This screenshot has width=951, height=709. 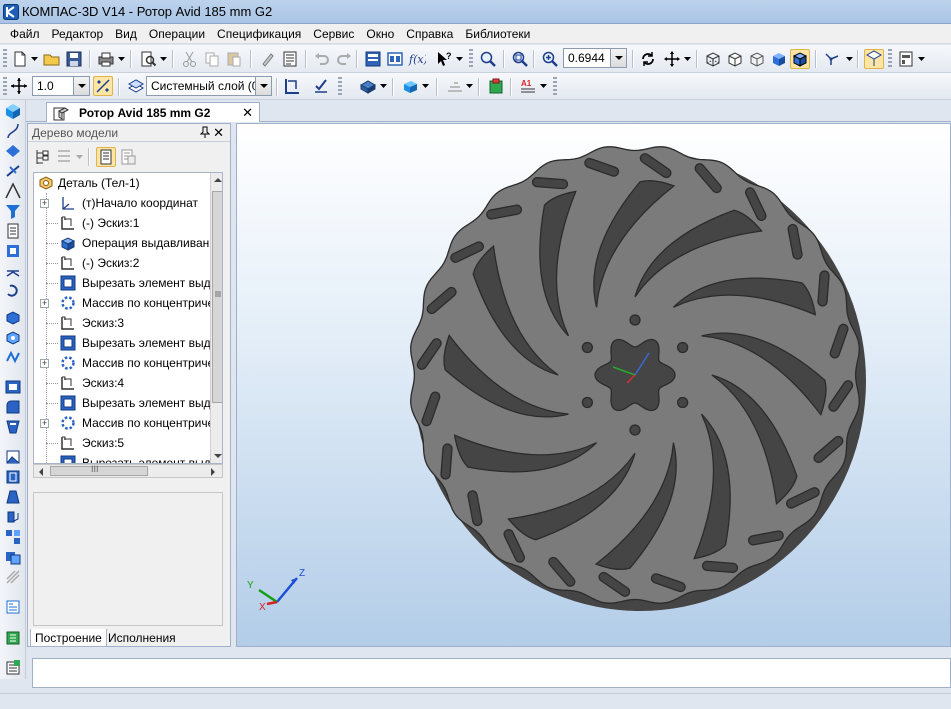 What do you see at coordinates (128, 323) in the screenshot?
I see `tree-item: Эскиз:3` at bounding box center [128, 323].